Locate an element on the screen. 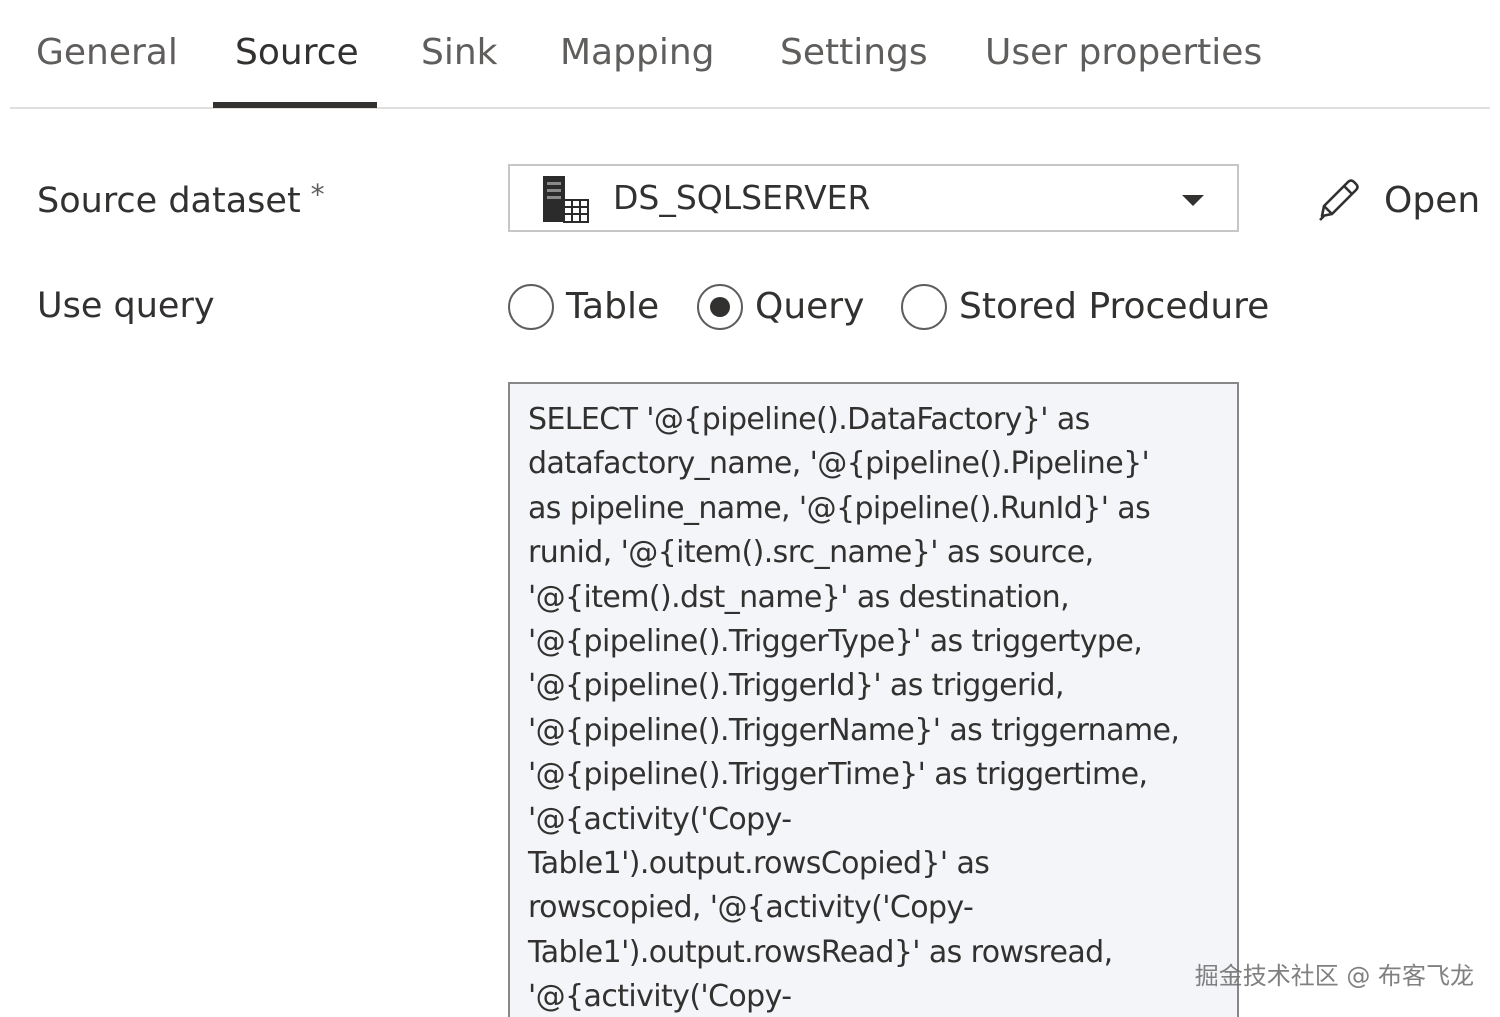  source-dataset-value: DS_SQLSERVER is located at coordinates (742, 197).